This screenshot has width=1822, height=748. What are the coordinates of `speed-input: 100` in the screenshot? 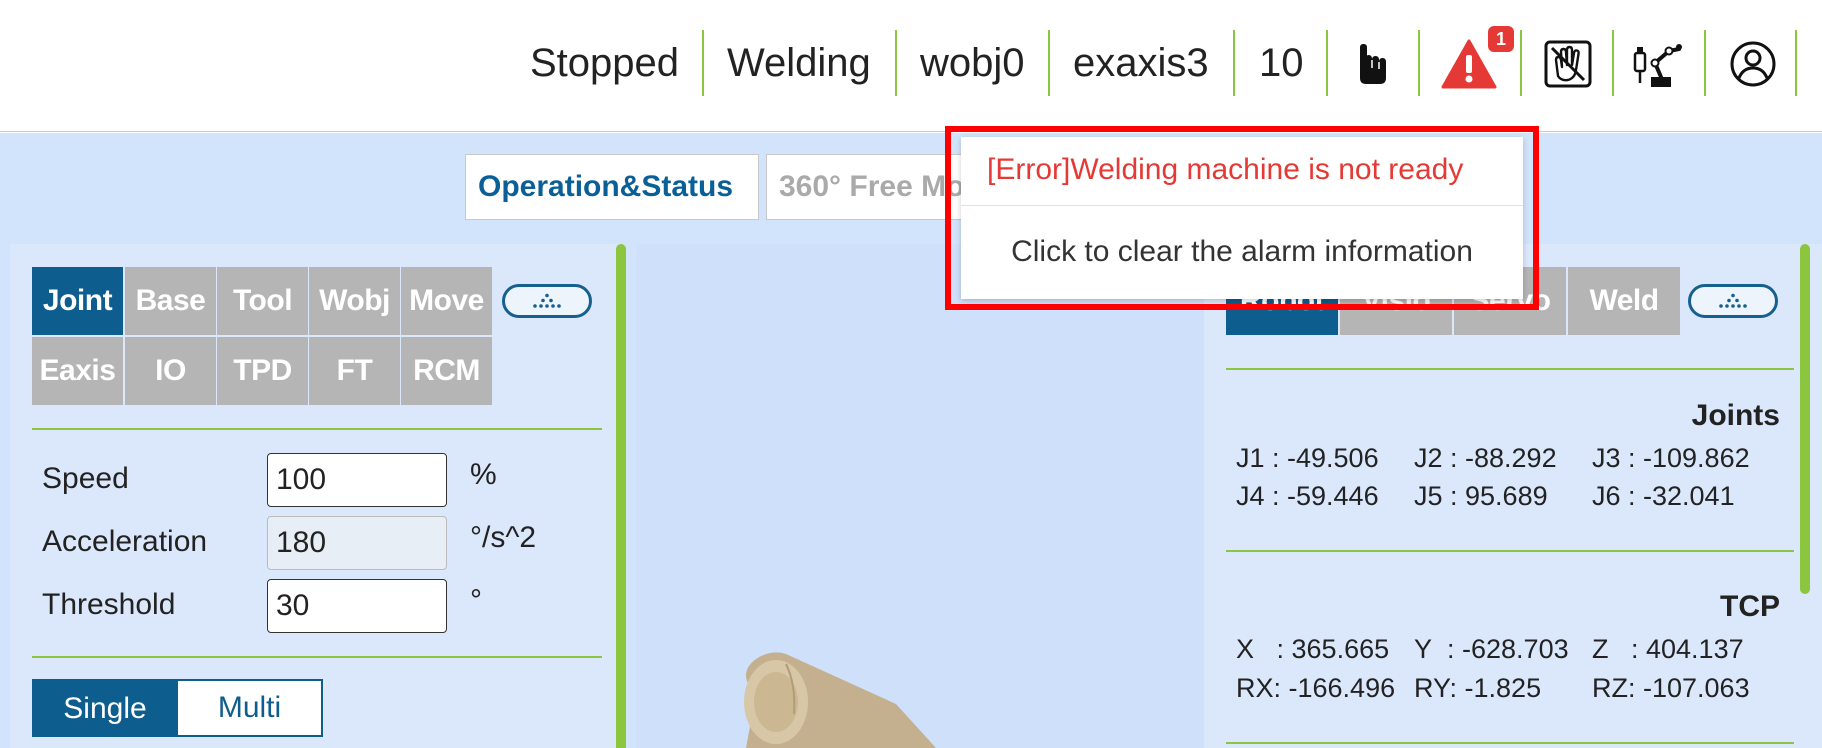 It's located at (357, 480).